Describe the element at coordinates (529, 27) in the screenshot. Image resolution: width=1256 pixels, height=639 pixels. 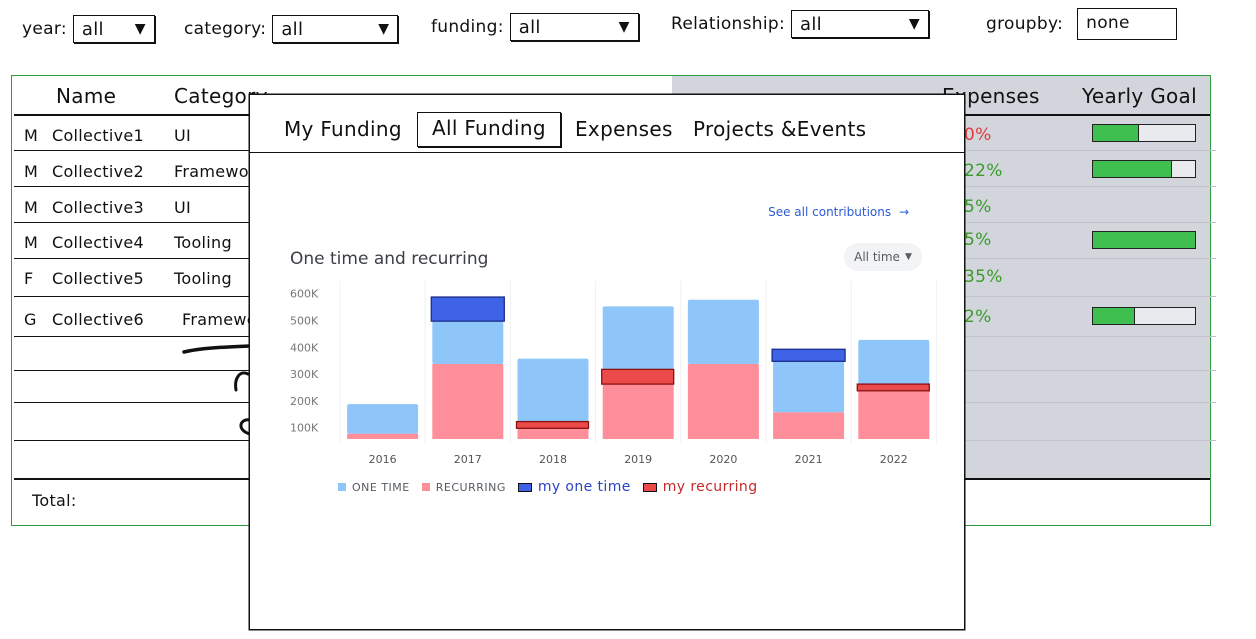
I see `funding-select-value: all` at that location.